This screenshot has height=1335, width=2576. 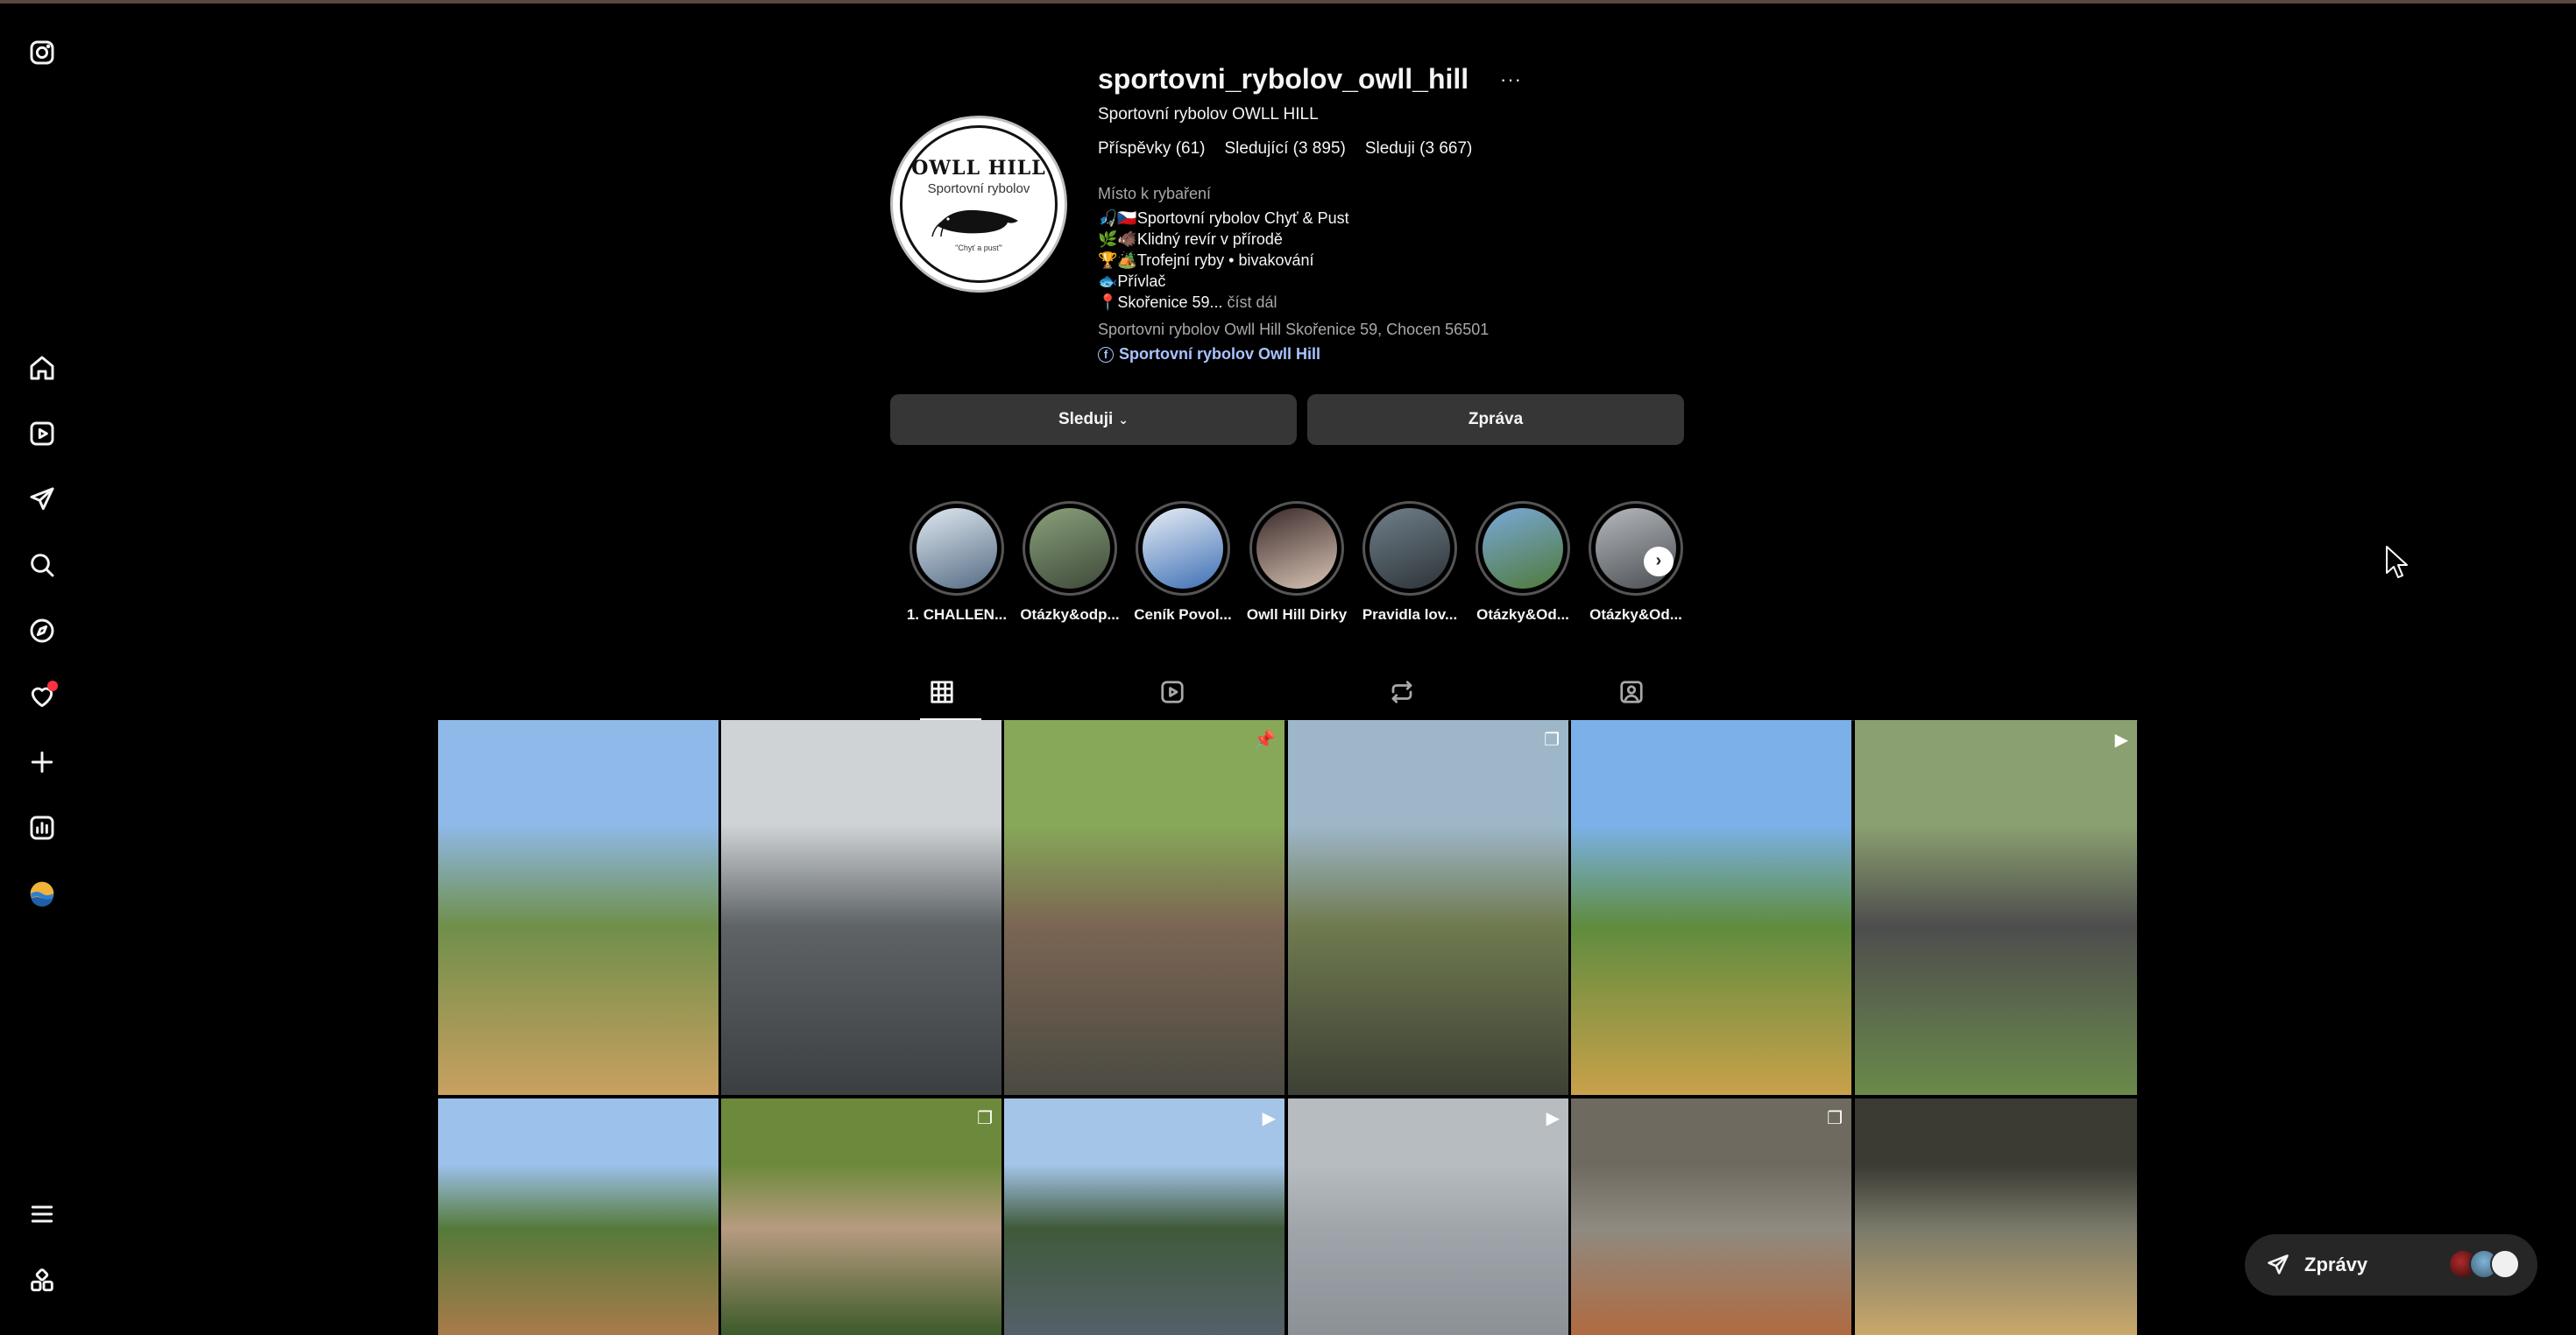 I want to click on menu-hamburger-icon, so click(x=42, y=1214).